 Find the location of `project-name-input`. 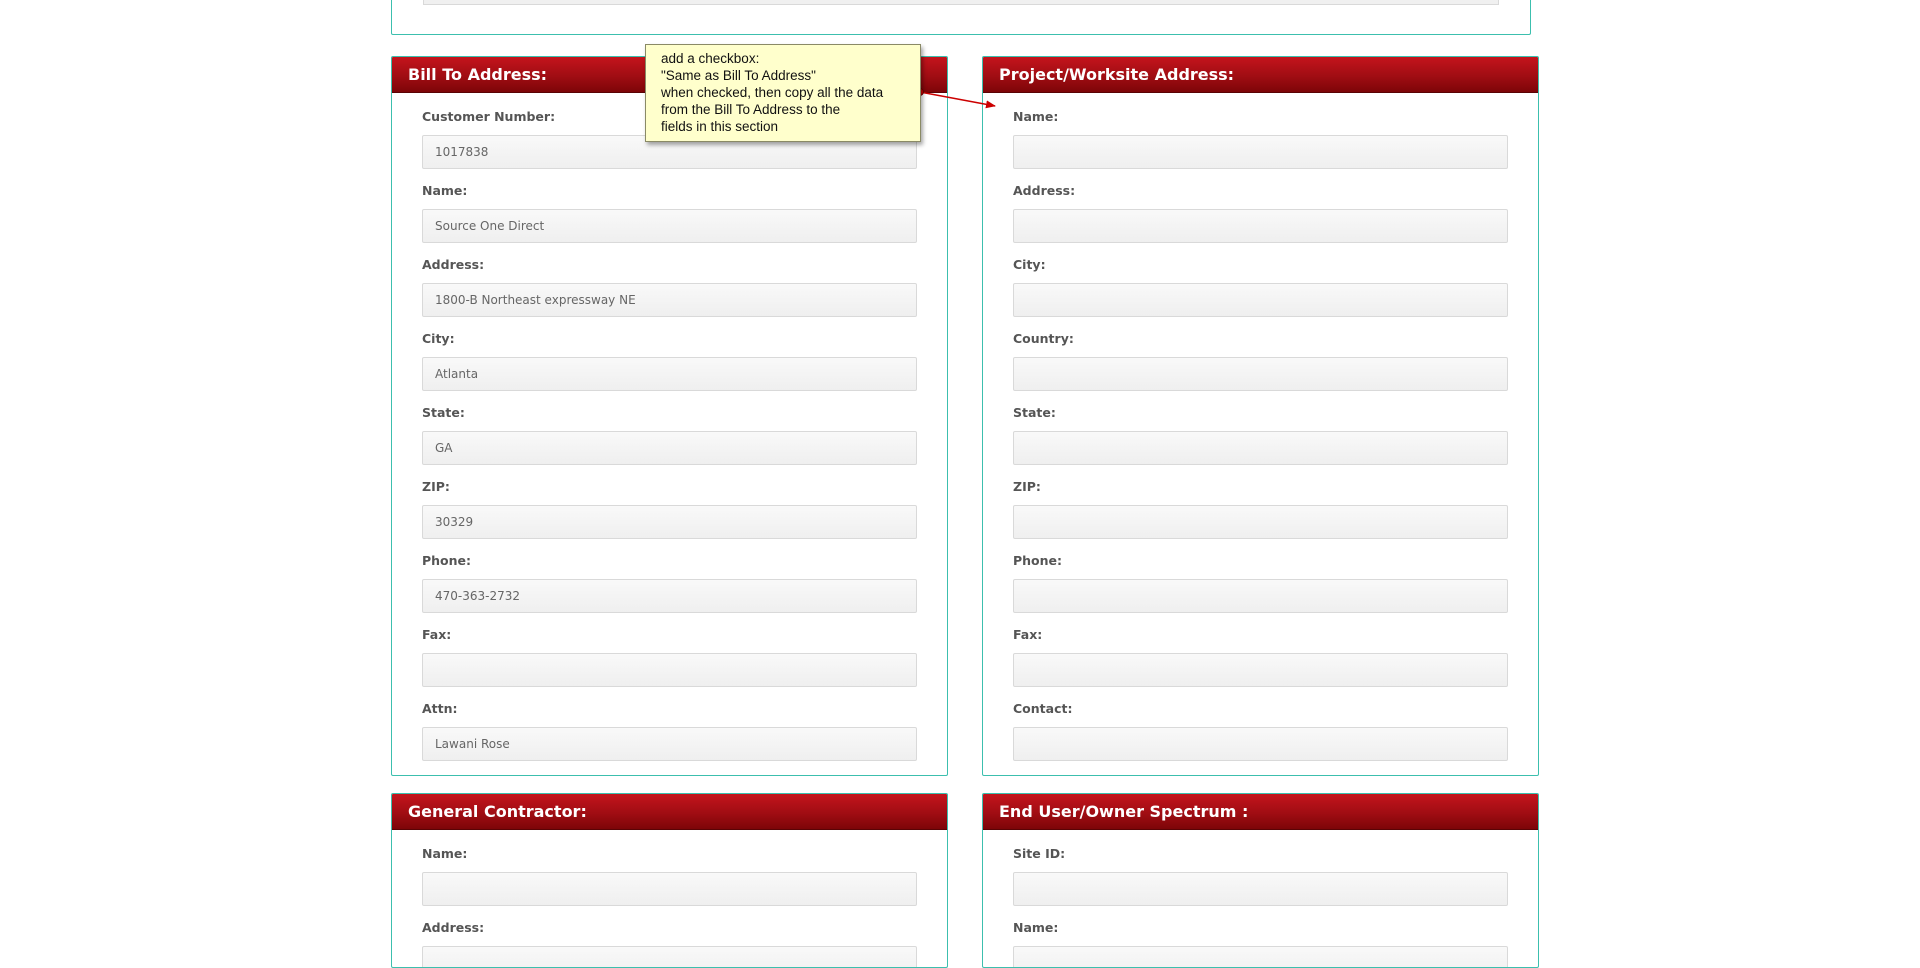

project-name-input is located at coordinates (1260, 152).